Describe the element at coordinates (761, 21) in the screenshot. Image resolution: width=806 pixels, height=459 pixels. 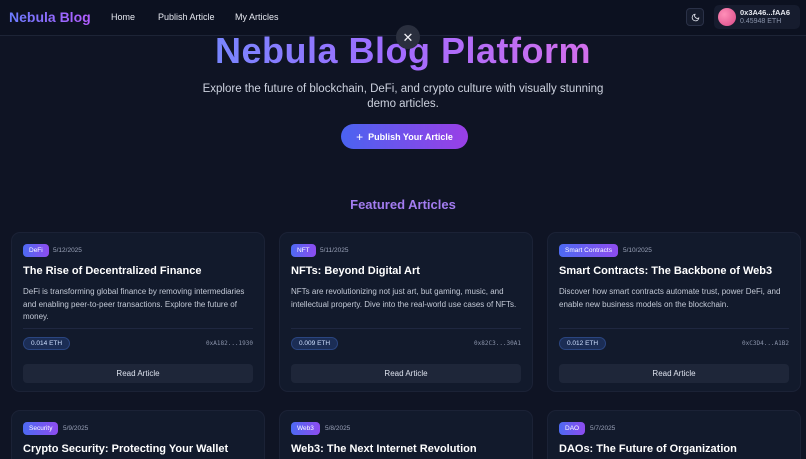
I see `wallet-balance: 0.45948 ETH` at that location.